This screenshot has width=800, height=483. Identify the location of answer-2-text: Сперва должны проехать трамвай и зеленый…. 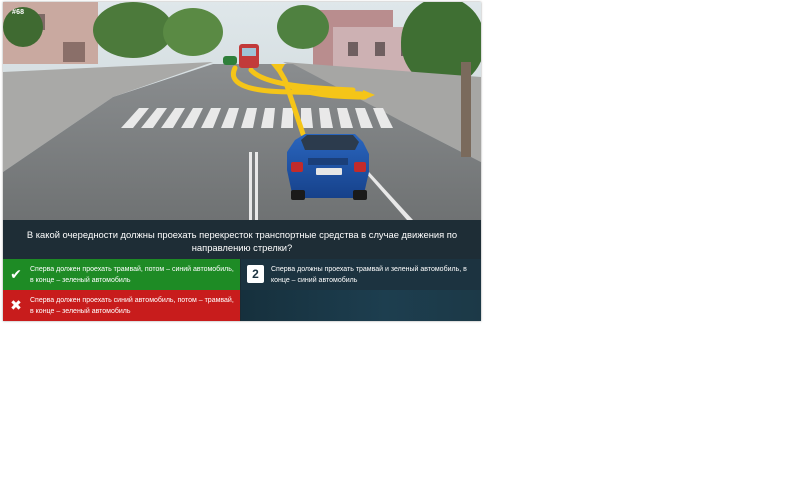
(369, 275).